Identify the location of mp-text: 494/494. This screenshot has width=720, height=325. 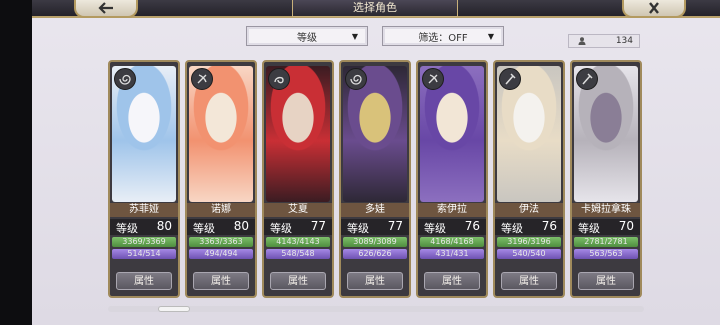
(221, 253).